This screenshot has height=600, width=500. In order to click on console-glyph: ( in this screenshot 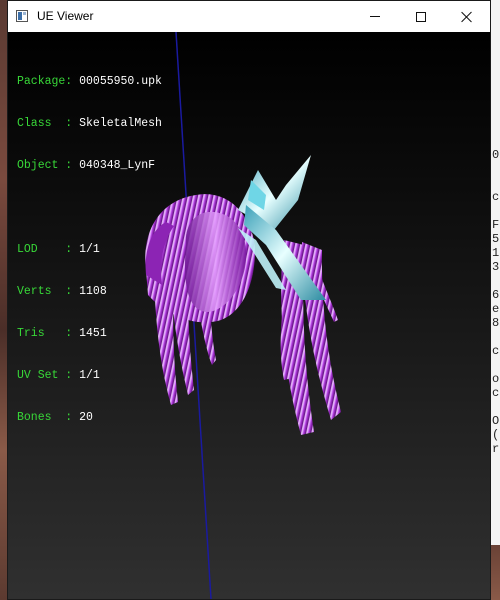, I will do `click(496, 435)`.